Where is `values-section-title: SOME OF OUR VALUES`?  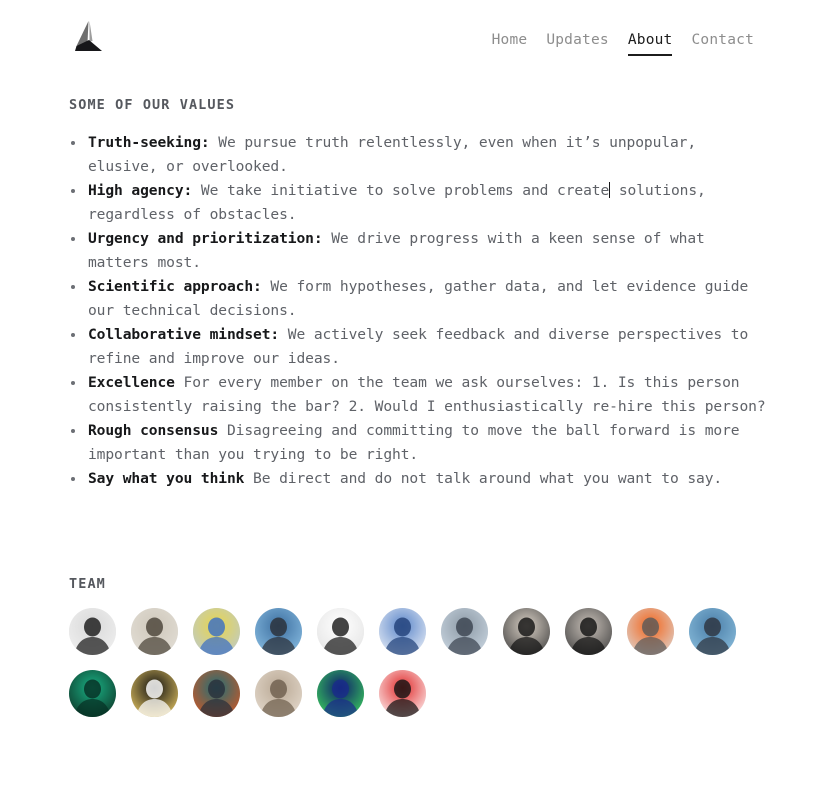
values-section-title: SOME OF OUR VALUES is located at coordinates (152, 105).